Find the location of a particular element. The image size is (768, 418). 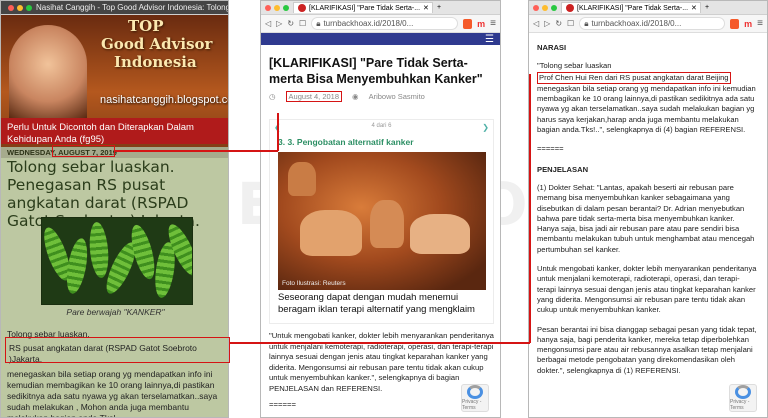

connector-date-vertical is located at coordinates (278, 132).